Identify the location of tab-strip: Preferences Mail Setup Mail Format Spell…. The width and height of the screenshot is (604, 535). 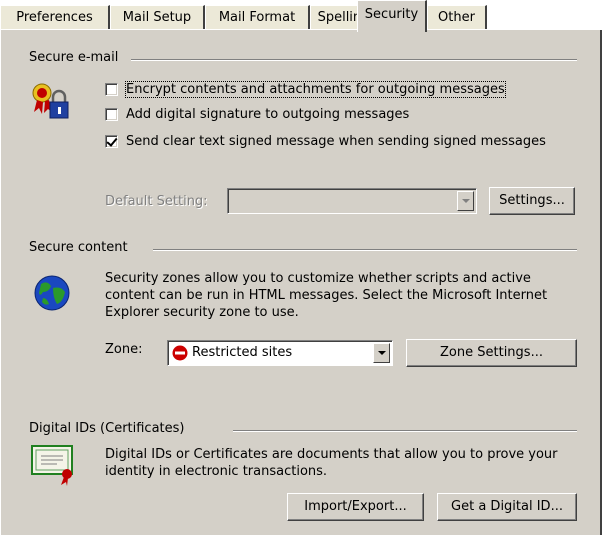
(302, 16).